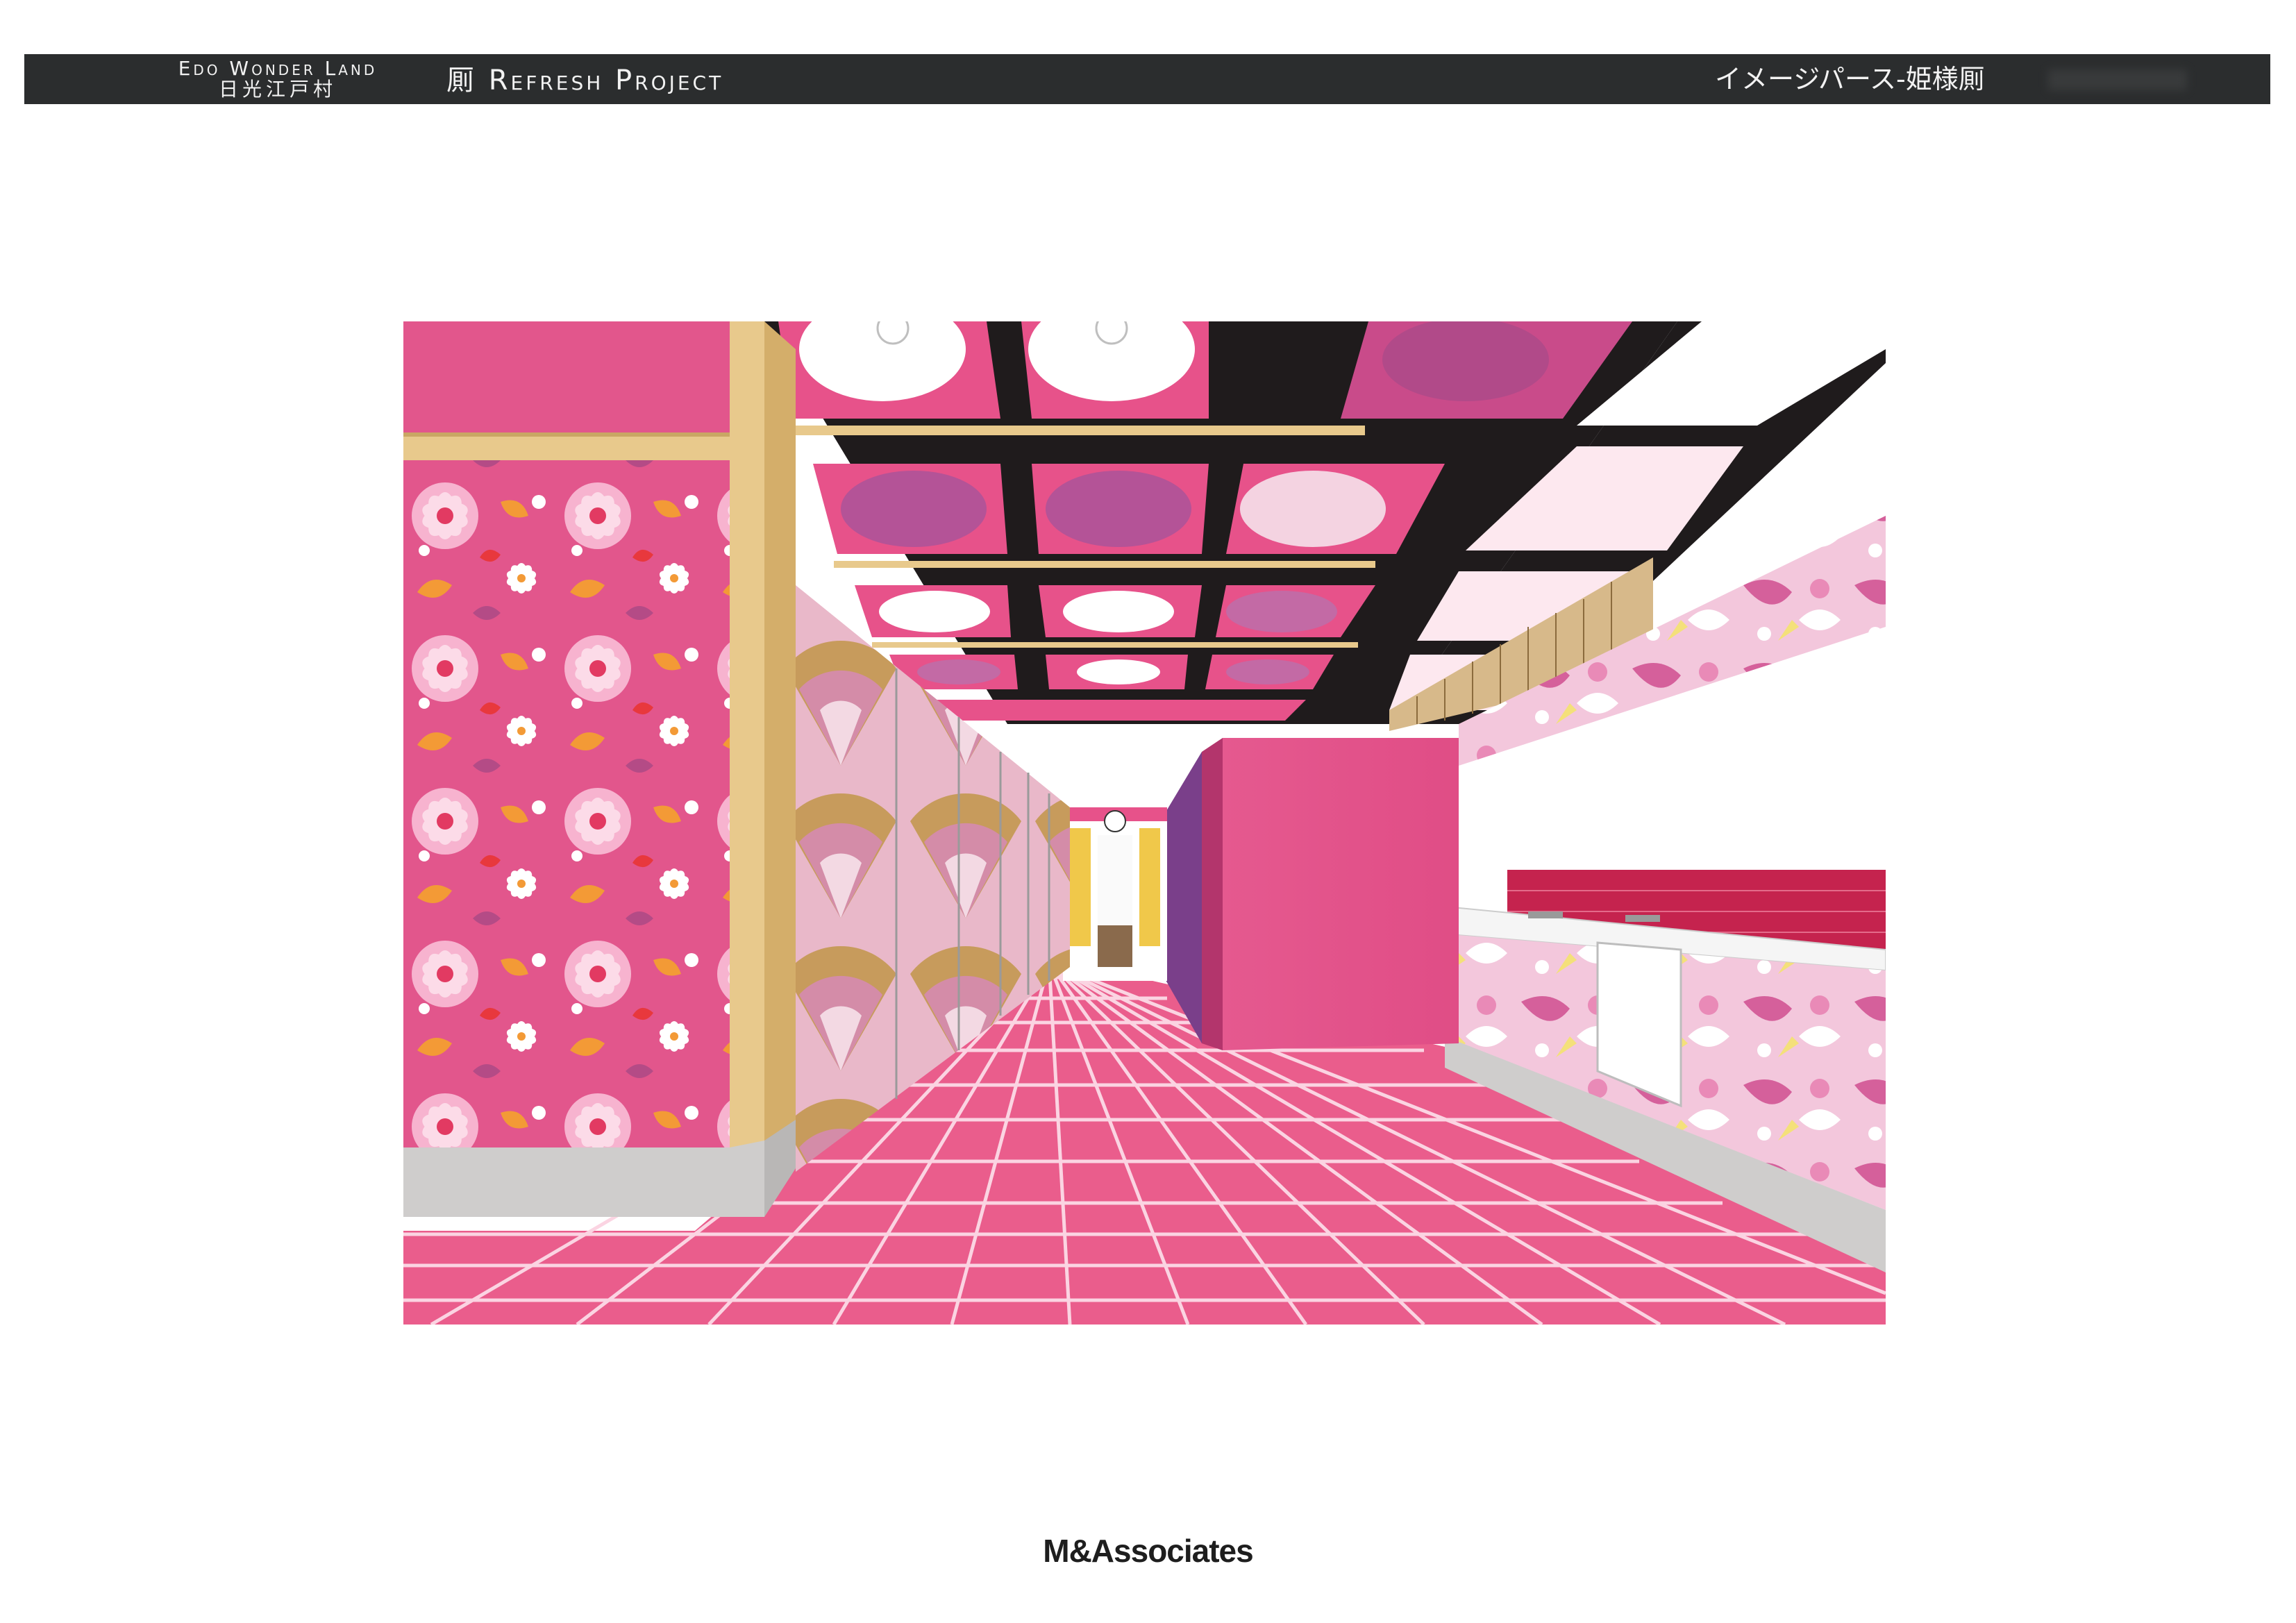 The width and height of the screenshot is (2296, 1623). Describe the element at coordinates (278, 68) in the screenshot. I see `brand-name-english: Edo Wonder Land` at that location.